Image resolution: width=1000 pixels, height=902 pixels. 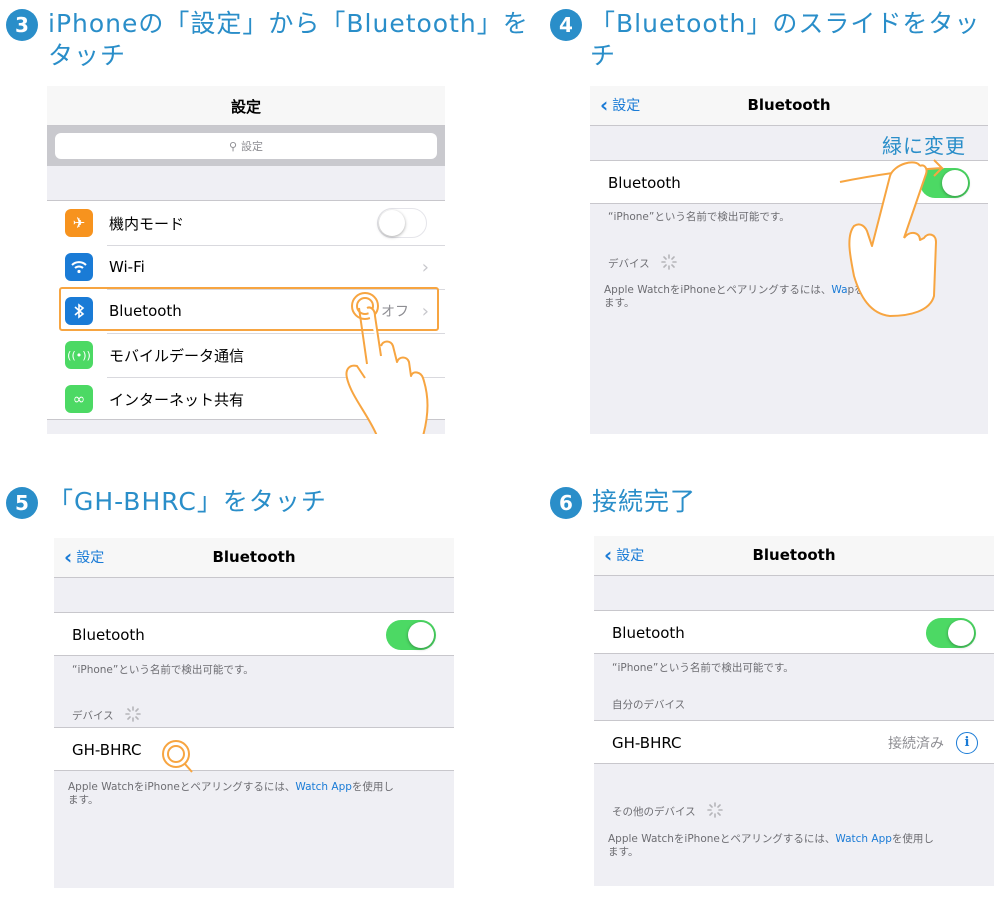 I want to click on device-row-gh-bhrc: GH-BHRC 接続済み i, so click(x=794, y=743).